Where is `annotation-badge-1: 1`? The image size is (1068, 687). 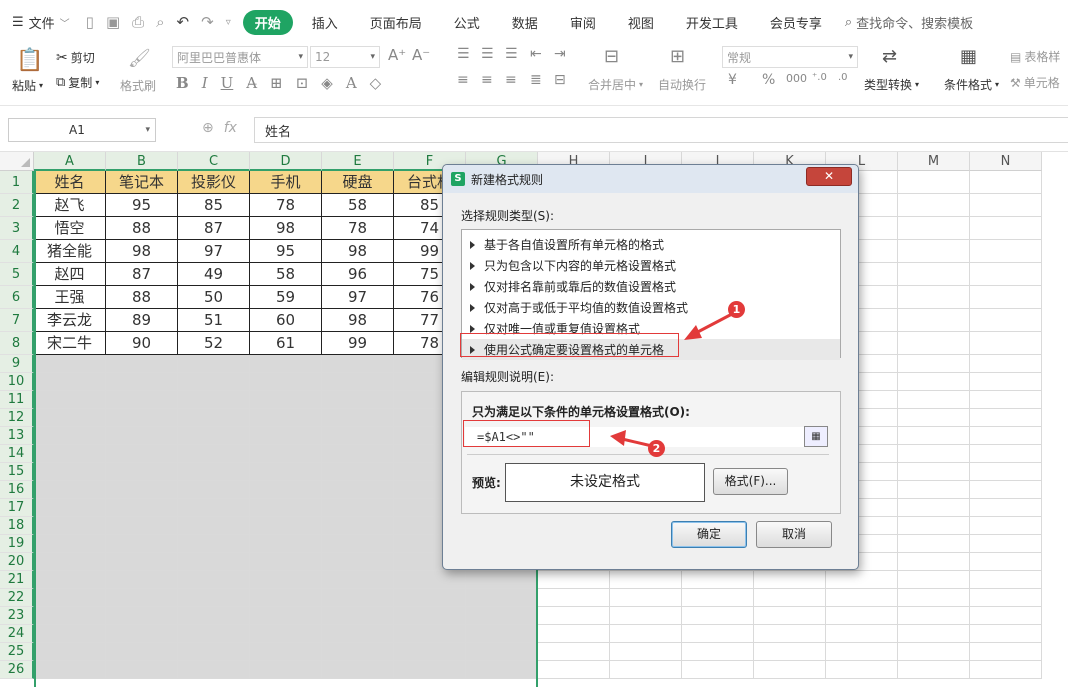
annotation-badge-1: 1 is located at coordinates (736, 309).